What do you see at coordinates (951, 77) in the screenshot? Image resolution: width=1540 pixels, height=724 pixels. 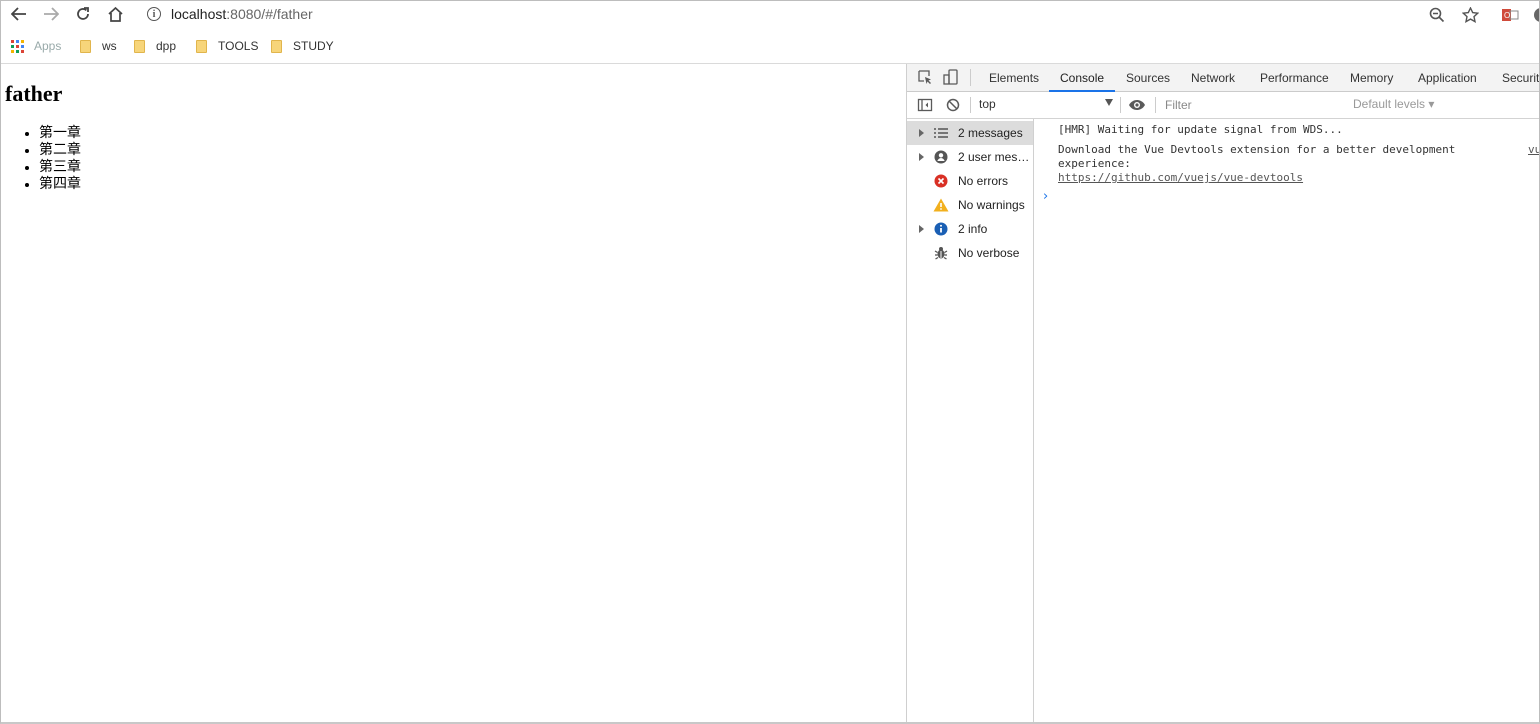 I see `device-toolbar-icon` at bounding box center [951, 77].